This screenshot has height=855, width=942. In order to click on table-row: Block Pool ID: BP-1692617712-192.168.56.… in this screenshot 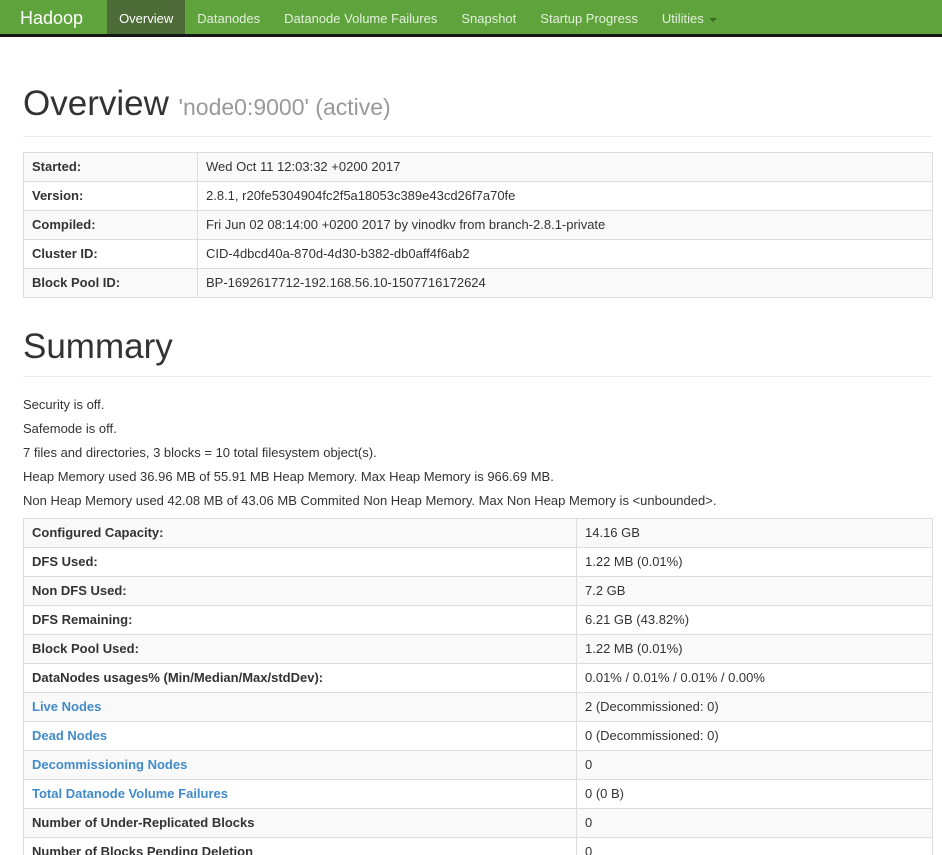, I will do `click(478, 283)`.